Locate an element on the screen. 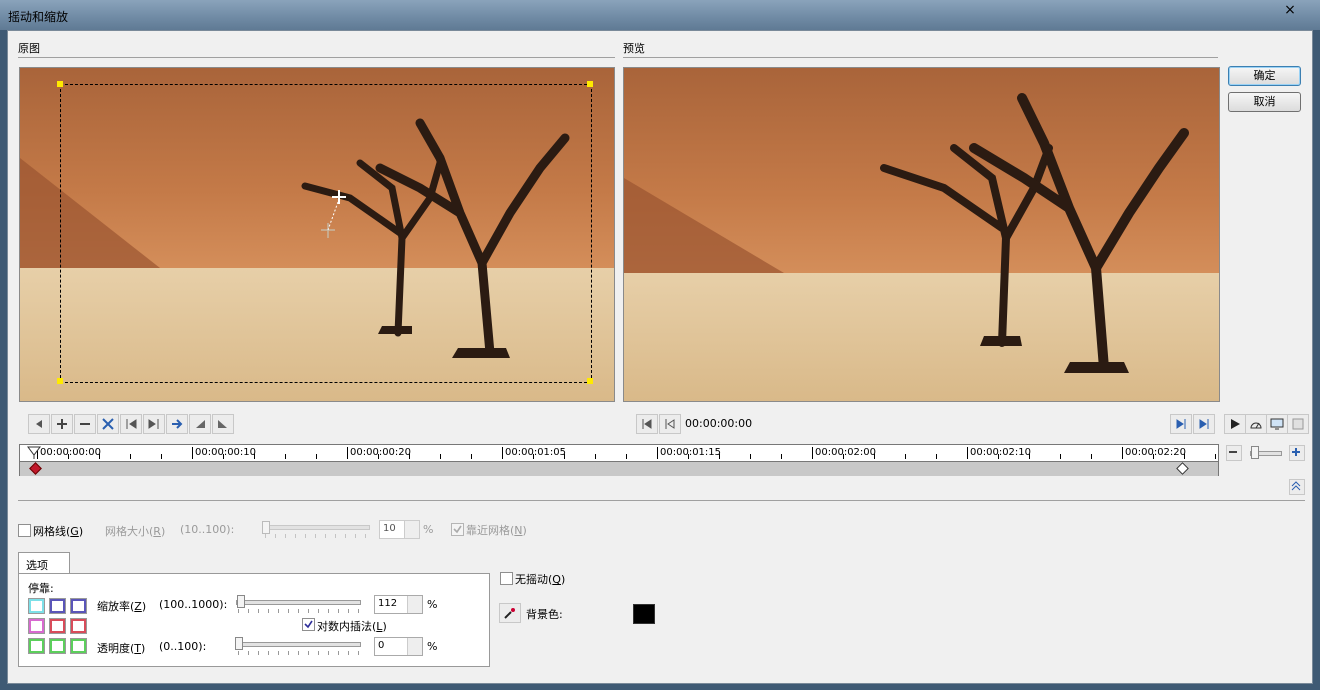 The height and width of the screenshot is (690, 1320). eyedropper-icon is located at coordinates (509, 613).